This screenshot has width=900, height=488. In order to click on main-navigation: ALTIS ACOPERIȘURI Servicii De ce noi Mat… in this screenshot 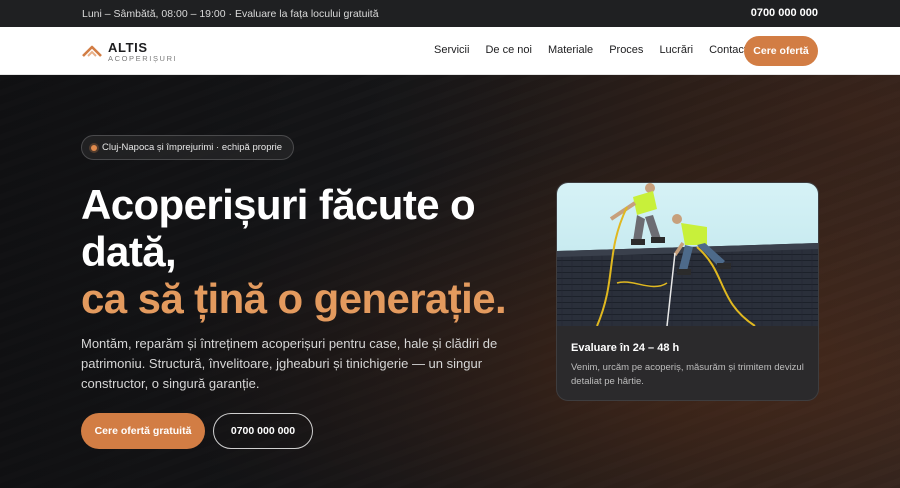, I will do `click(450, 51)`.